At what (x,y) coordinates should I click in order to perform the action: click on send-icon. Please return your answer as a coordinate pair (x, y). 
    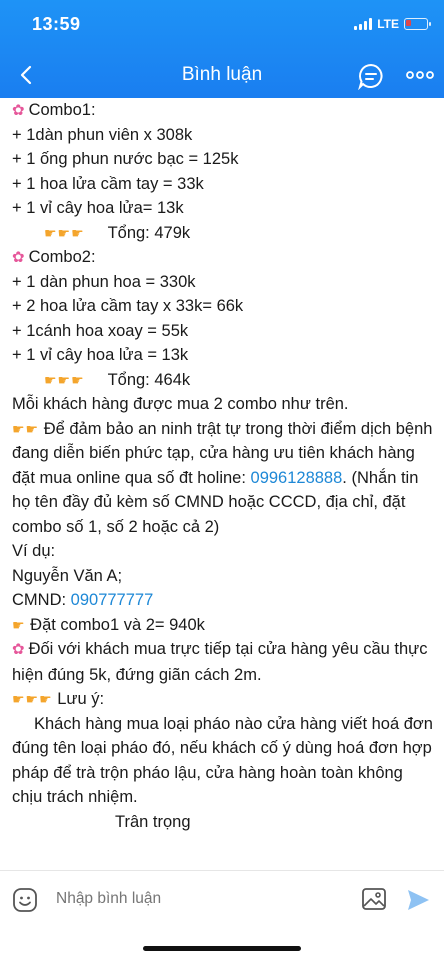
    Looking at the image, I should click on (418, 900).